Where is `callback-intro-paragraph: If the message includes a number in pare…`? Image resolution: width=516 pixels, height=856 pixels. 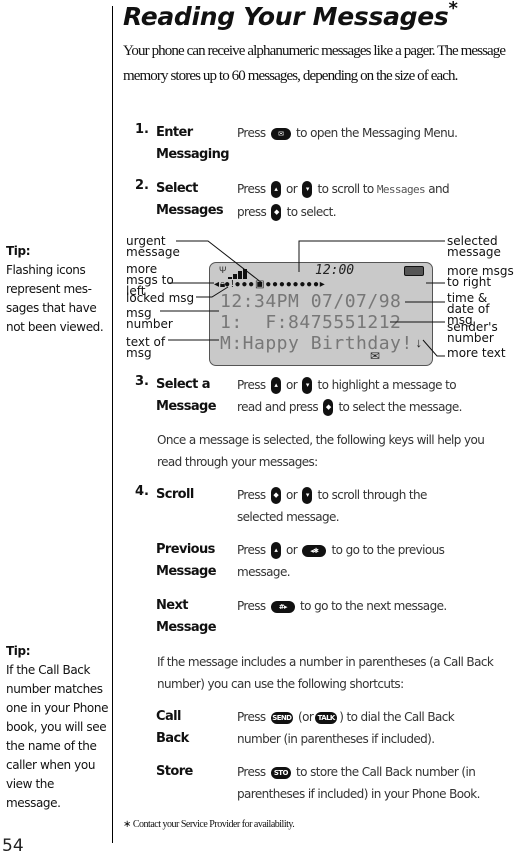
callback-intro-paragraph: If the message includes a number in pare… is located at coordinates (325, 673).